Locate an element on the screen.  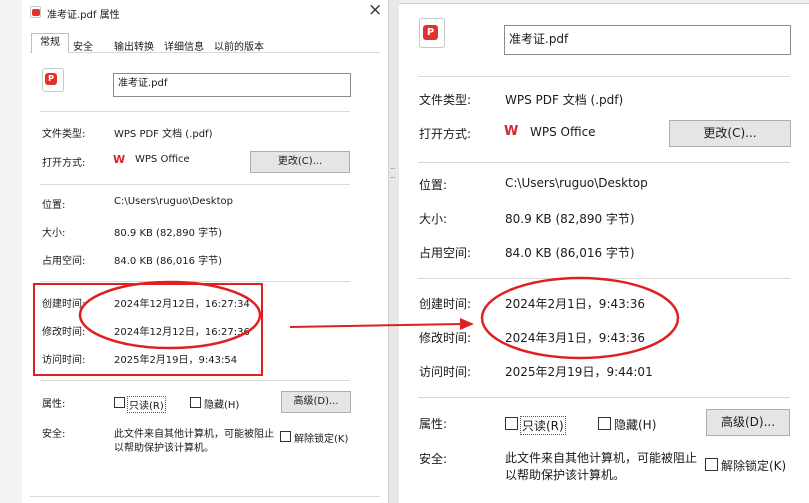
tab-output-convert: 输出转换 is located at coordinates (134, 45).